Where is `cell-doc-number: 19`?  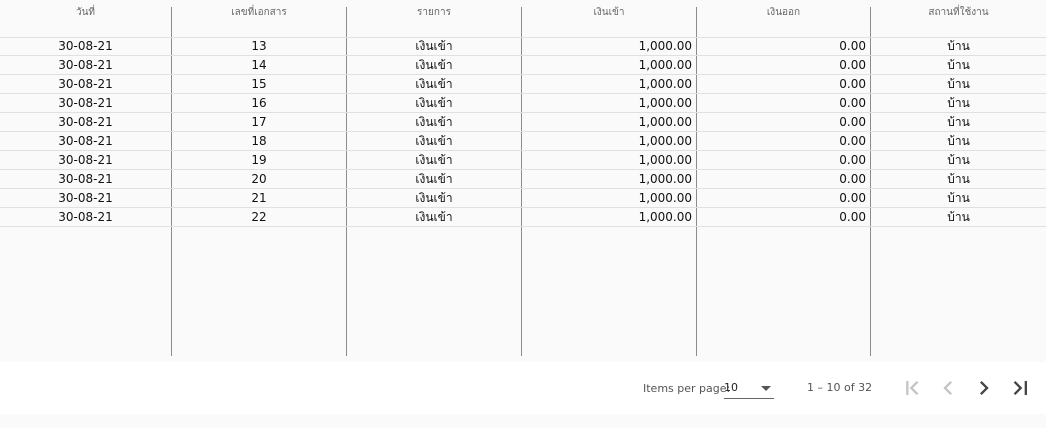 cell-doc-number: 19 is located at coordinates (259, 160).